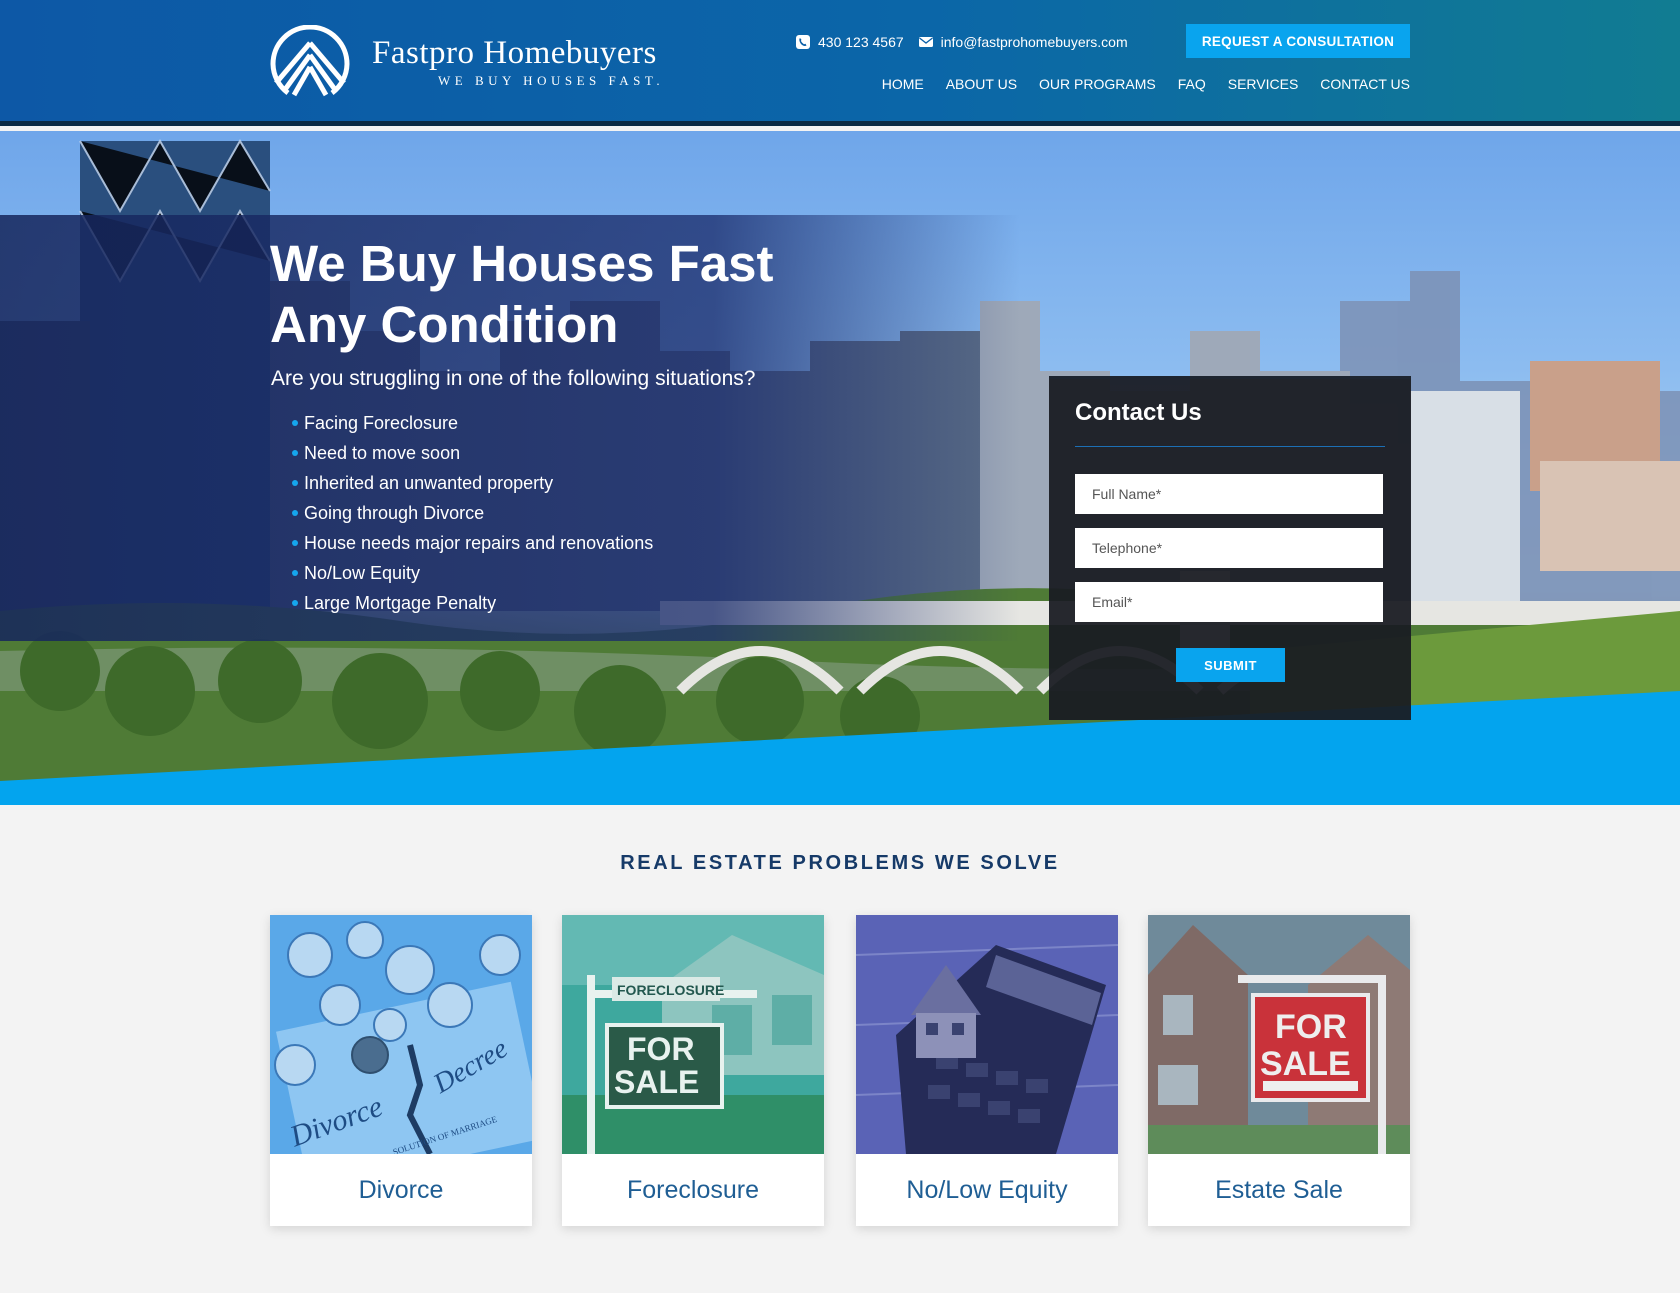  I want to click on nav-contact-us: CONTACT US, so click(1365, 84).